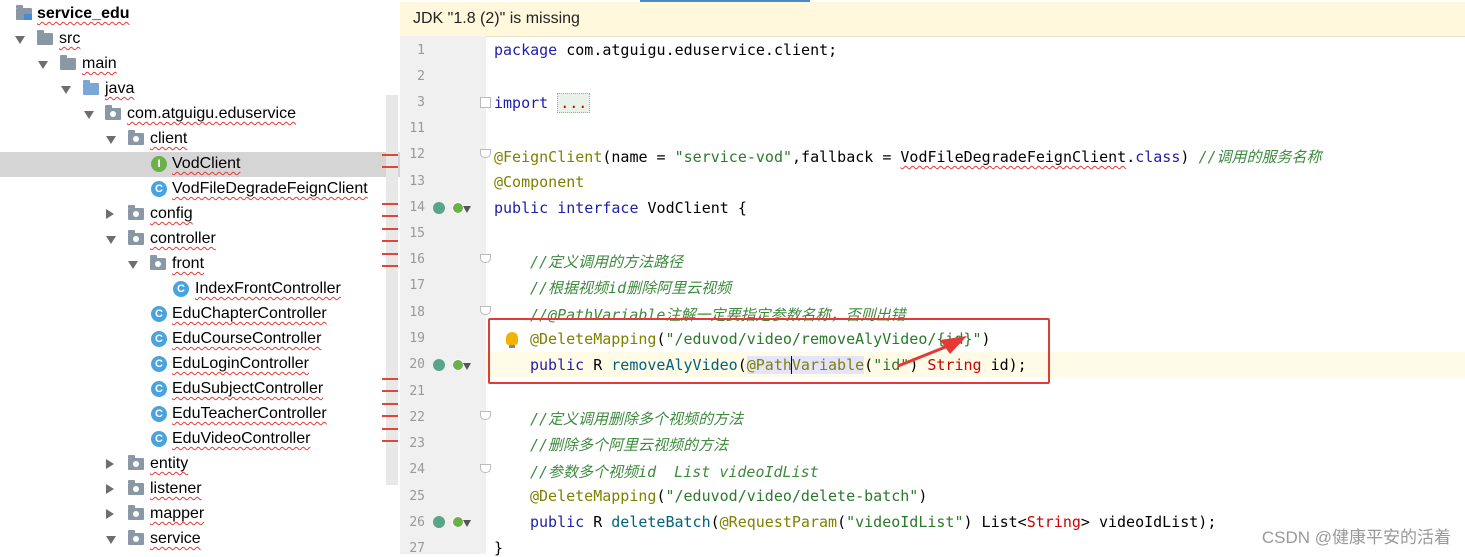 The image size is (1465, 557). What do you see at coordinates (417, 207) in the screenshot?
I see `line-number: 14` at bounding box center [417, 207].